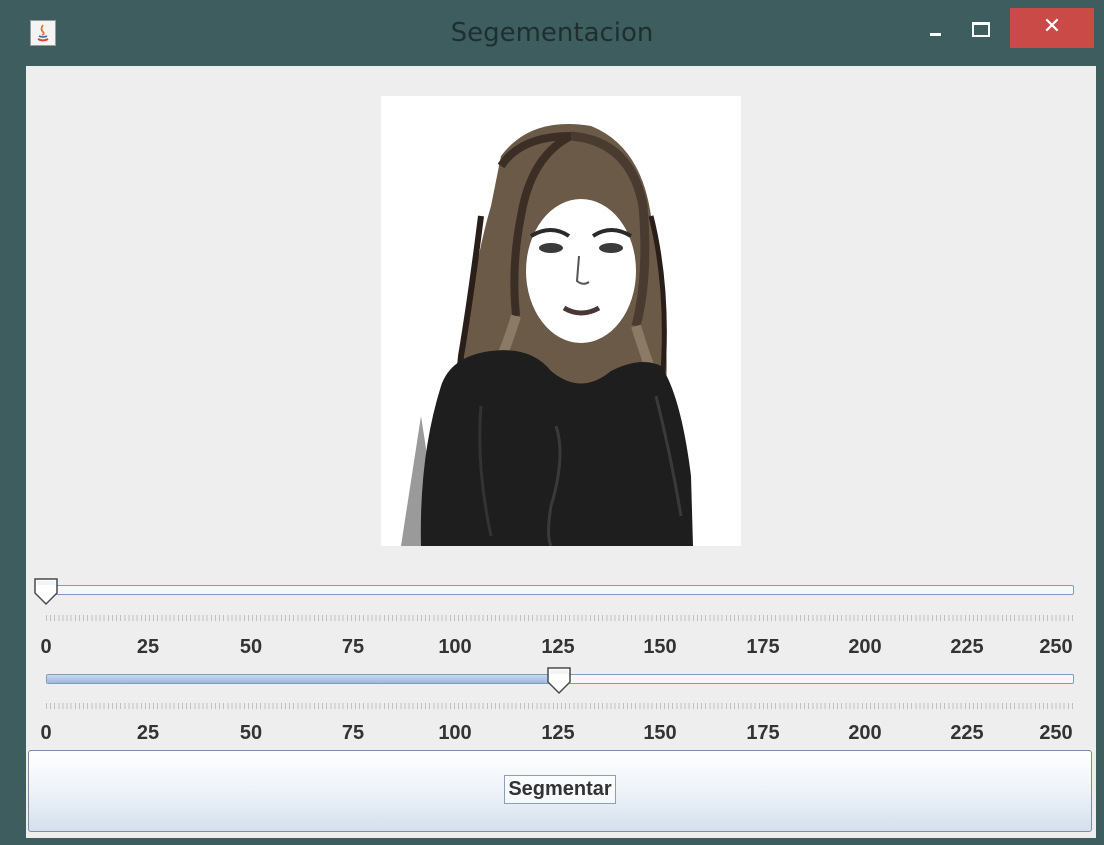 The height and width of the screenshot is (845, 1104). I want to click on segmentar-button: Segmentar, so click(560, 791).